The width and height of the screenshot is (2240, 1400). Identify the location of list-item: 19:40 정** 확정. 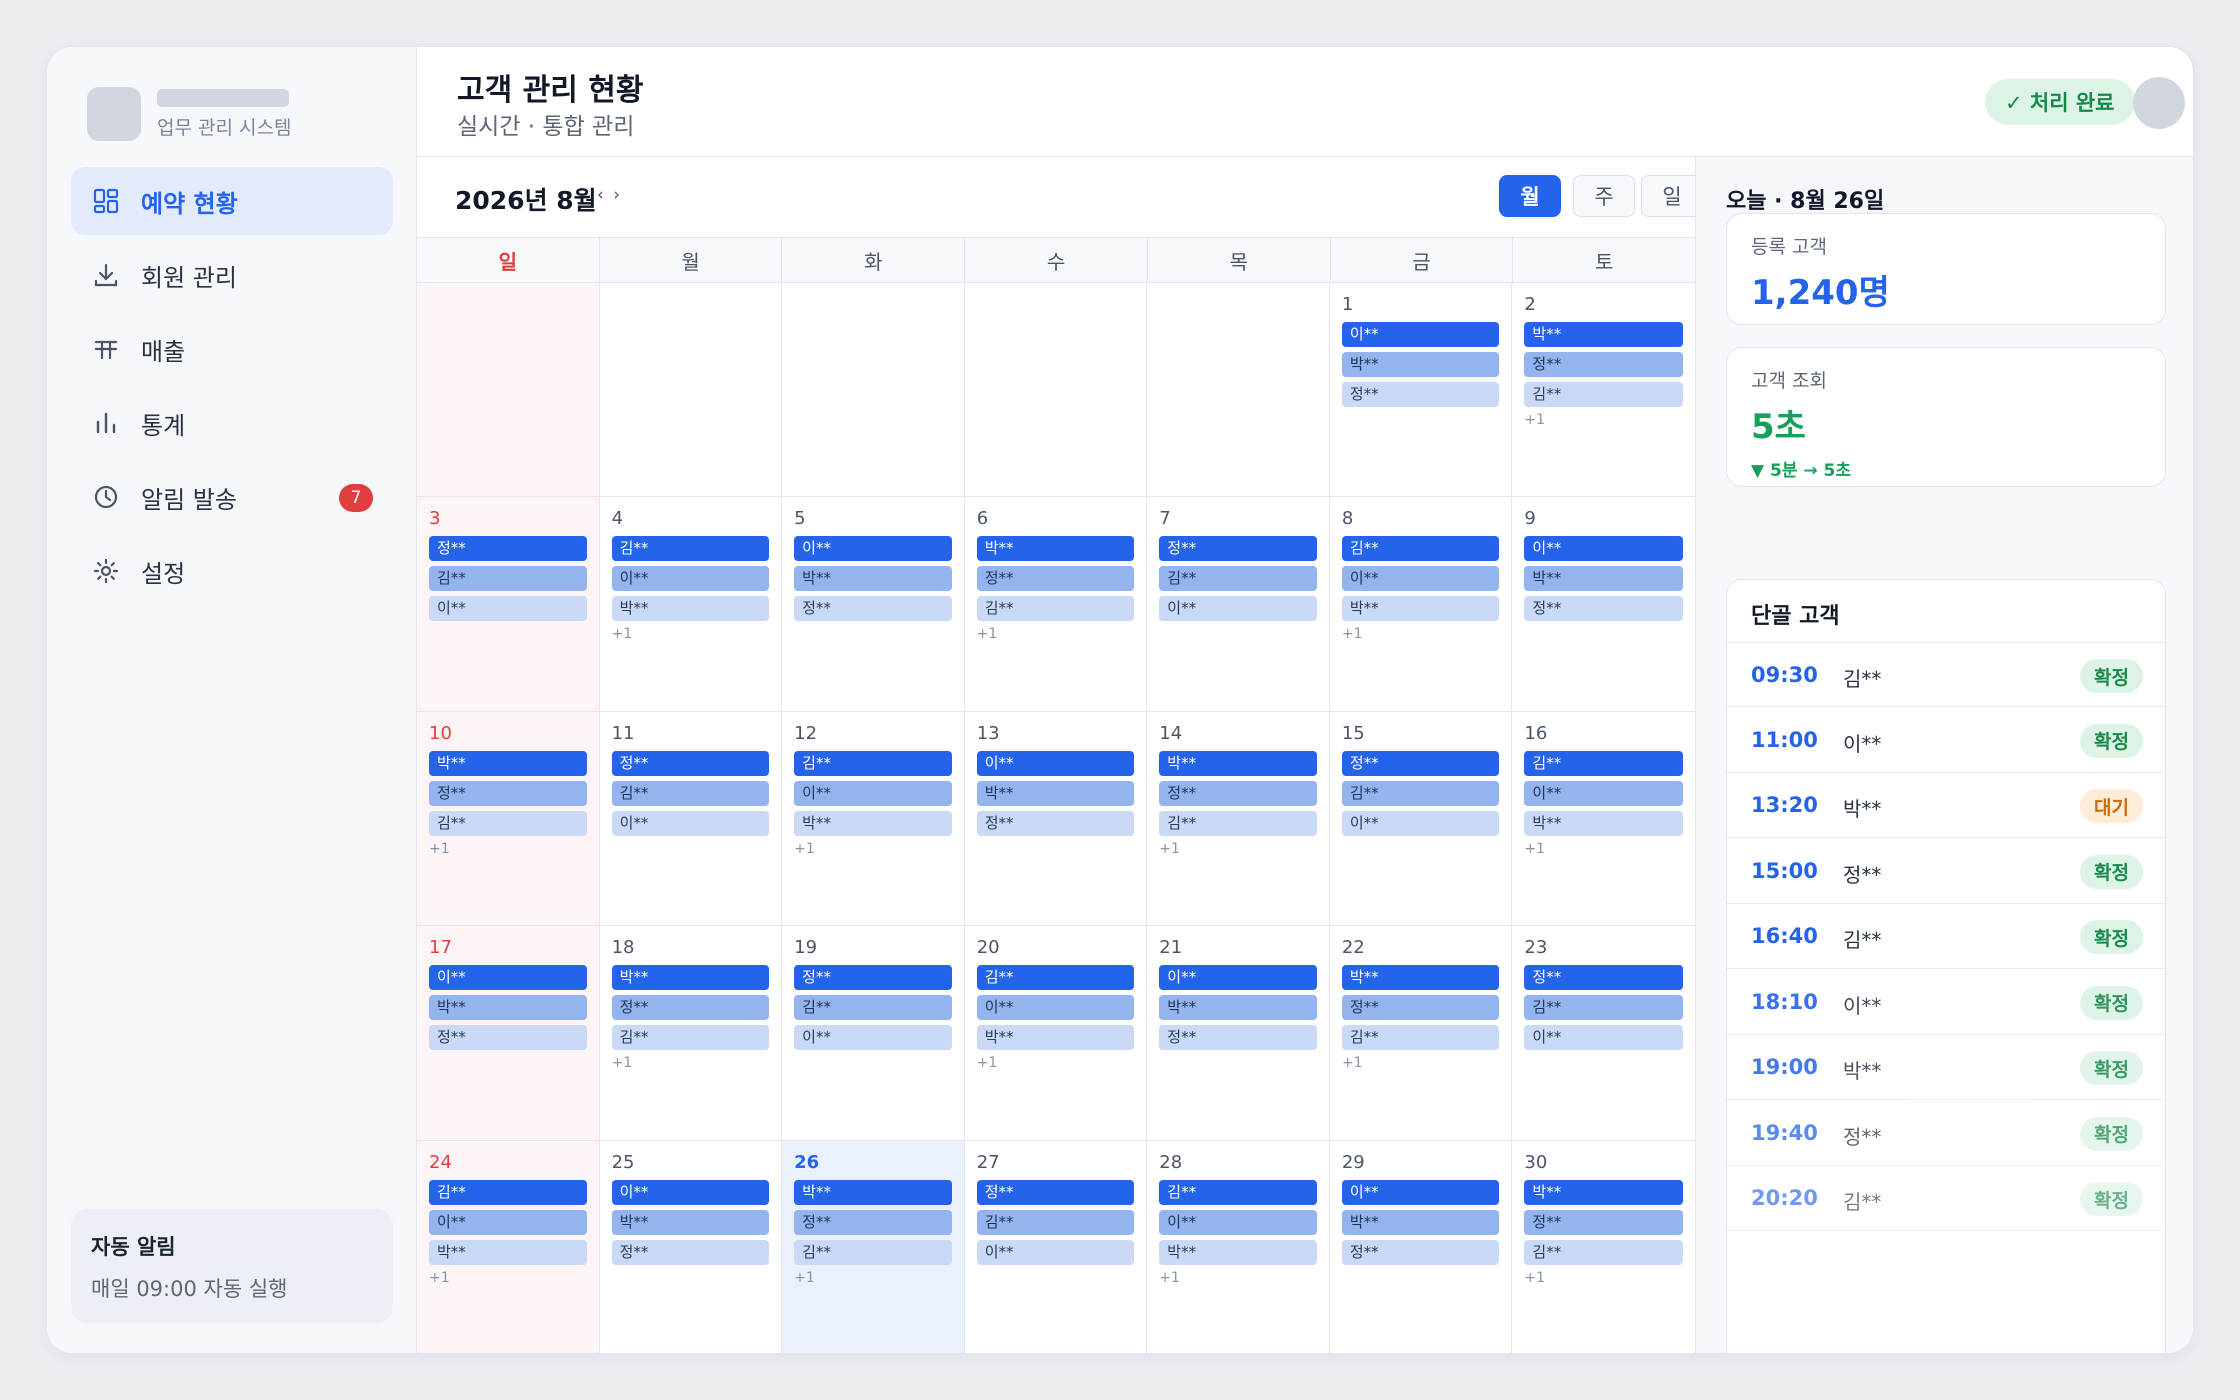
(1946, 1133).